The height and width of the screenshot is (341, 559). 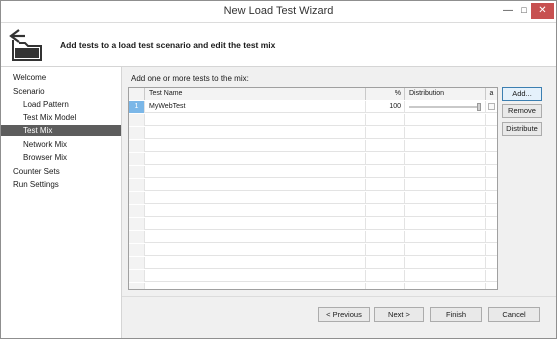 I want to click on column-header-lock: a, so click(x=491, y=94).